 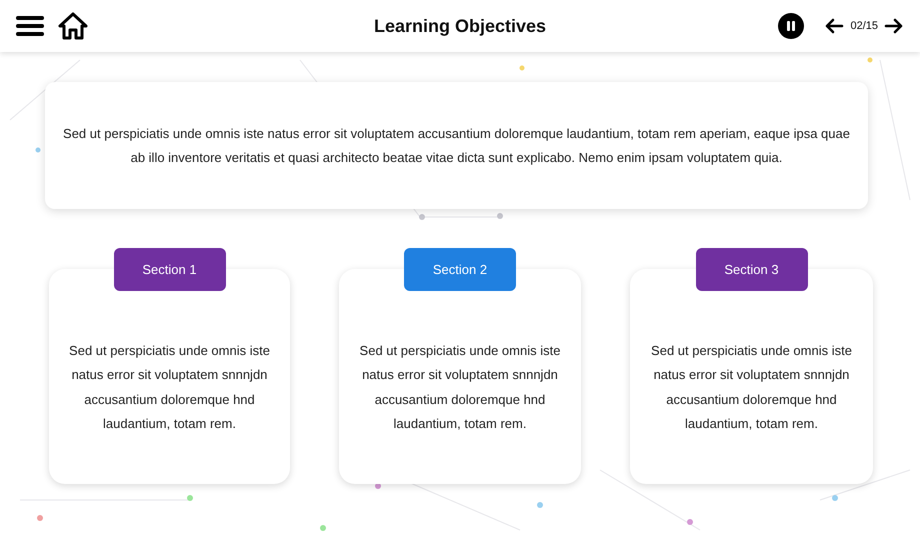 I want to click on page-title: Learning Objectives, so click(x=460, y=26).